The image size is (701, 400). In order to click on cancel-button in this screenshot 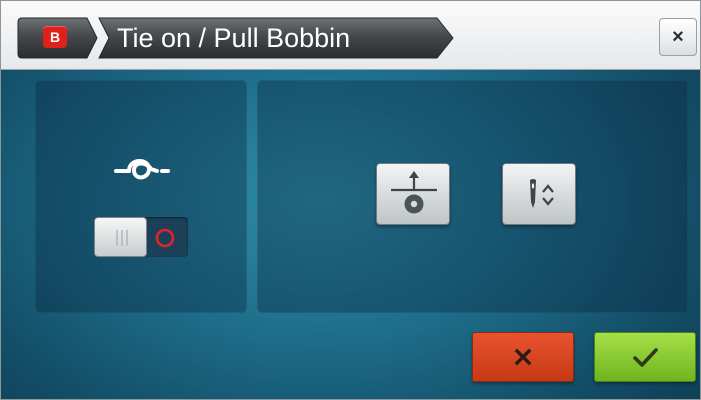, I will do `click(523, 357)`.